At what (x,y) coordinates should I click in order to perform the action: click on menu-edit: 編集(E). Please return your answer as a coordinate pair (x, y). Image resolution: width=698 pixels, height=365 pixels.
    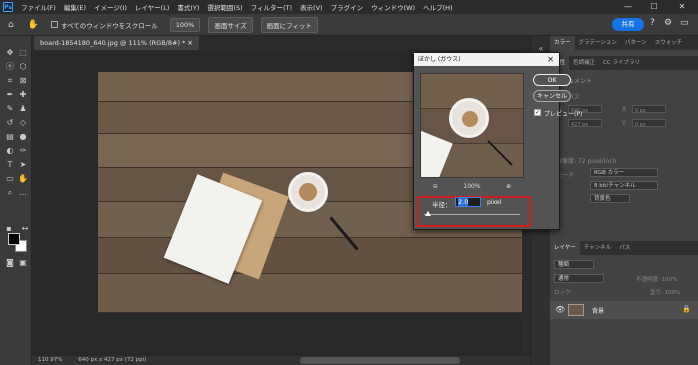
    Looking at the image, I should click on (75, 7).